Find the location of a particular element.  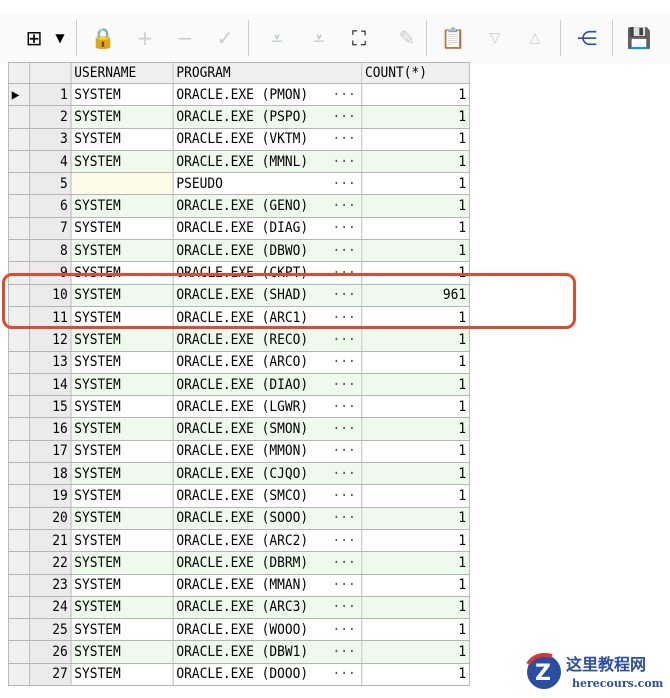

cell-program: ORACLE.EXE (MMNL) ··· is located at coordinates (267, 161).